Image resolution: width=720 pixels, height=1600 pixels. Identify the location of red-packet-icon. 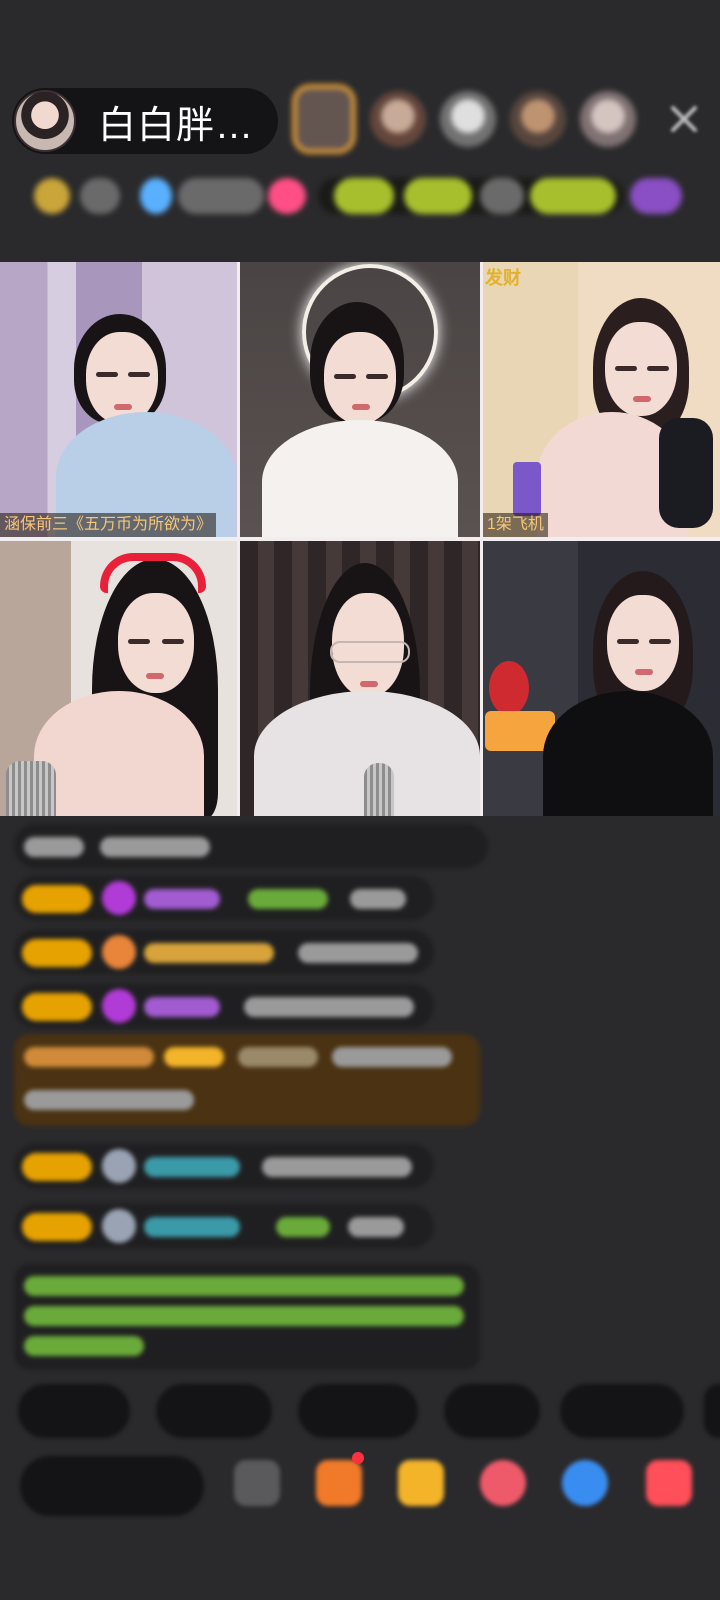
(421, 1483).